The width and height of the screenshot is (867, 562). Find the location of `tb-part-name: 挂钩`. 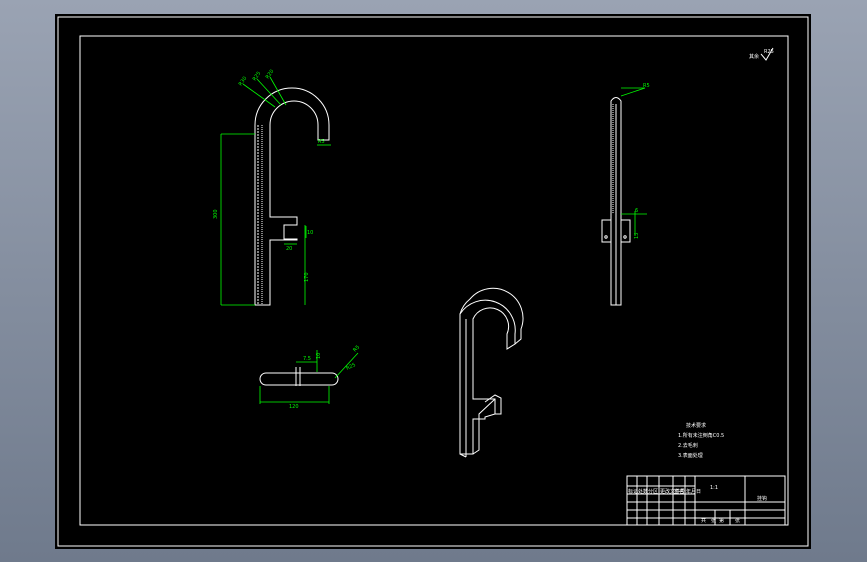

tb-part-name: 挂钩 is located at coordinates (762, 498).